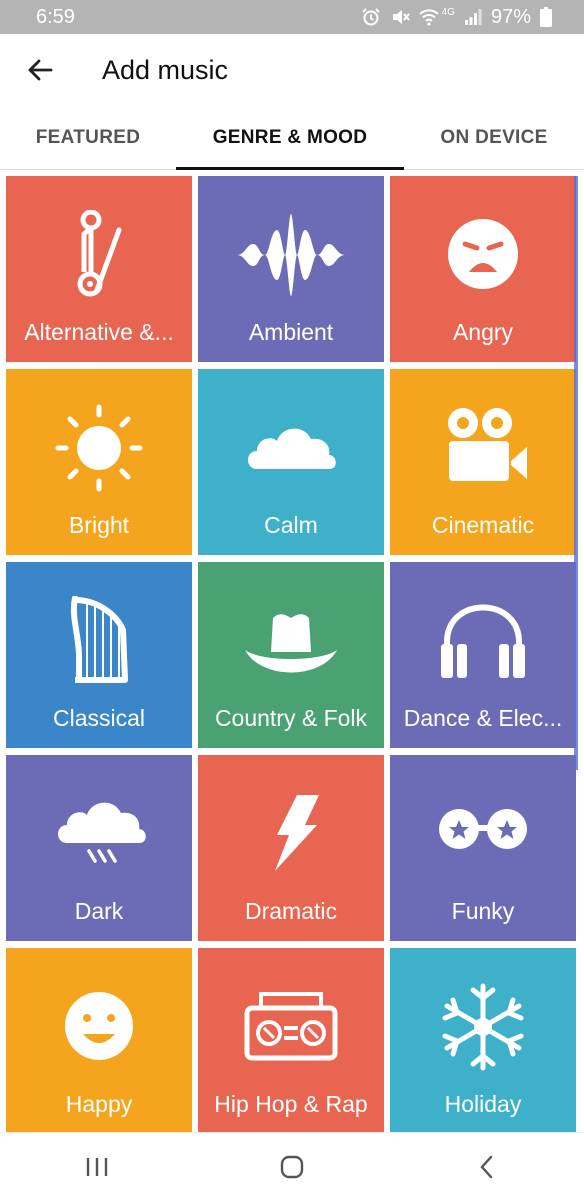 Image resolution: width=584 pixels, height=1201 pixels. Describe the element at coordinates (291, 1026) in the screenshot. I see `boombox-icon` at that location.